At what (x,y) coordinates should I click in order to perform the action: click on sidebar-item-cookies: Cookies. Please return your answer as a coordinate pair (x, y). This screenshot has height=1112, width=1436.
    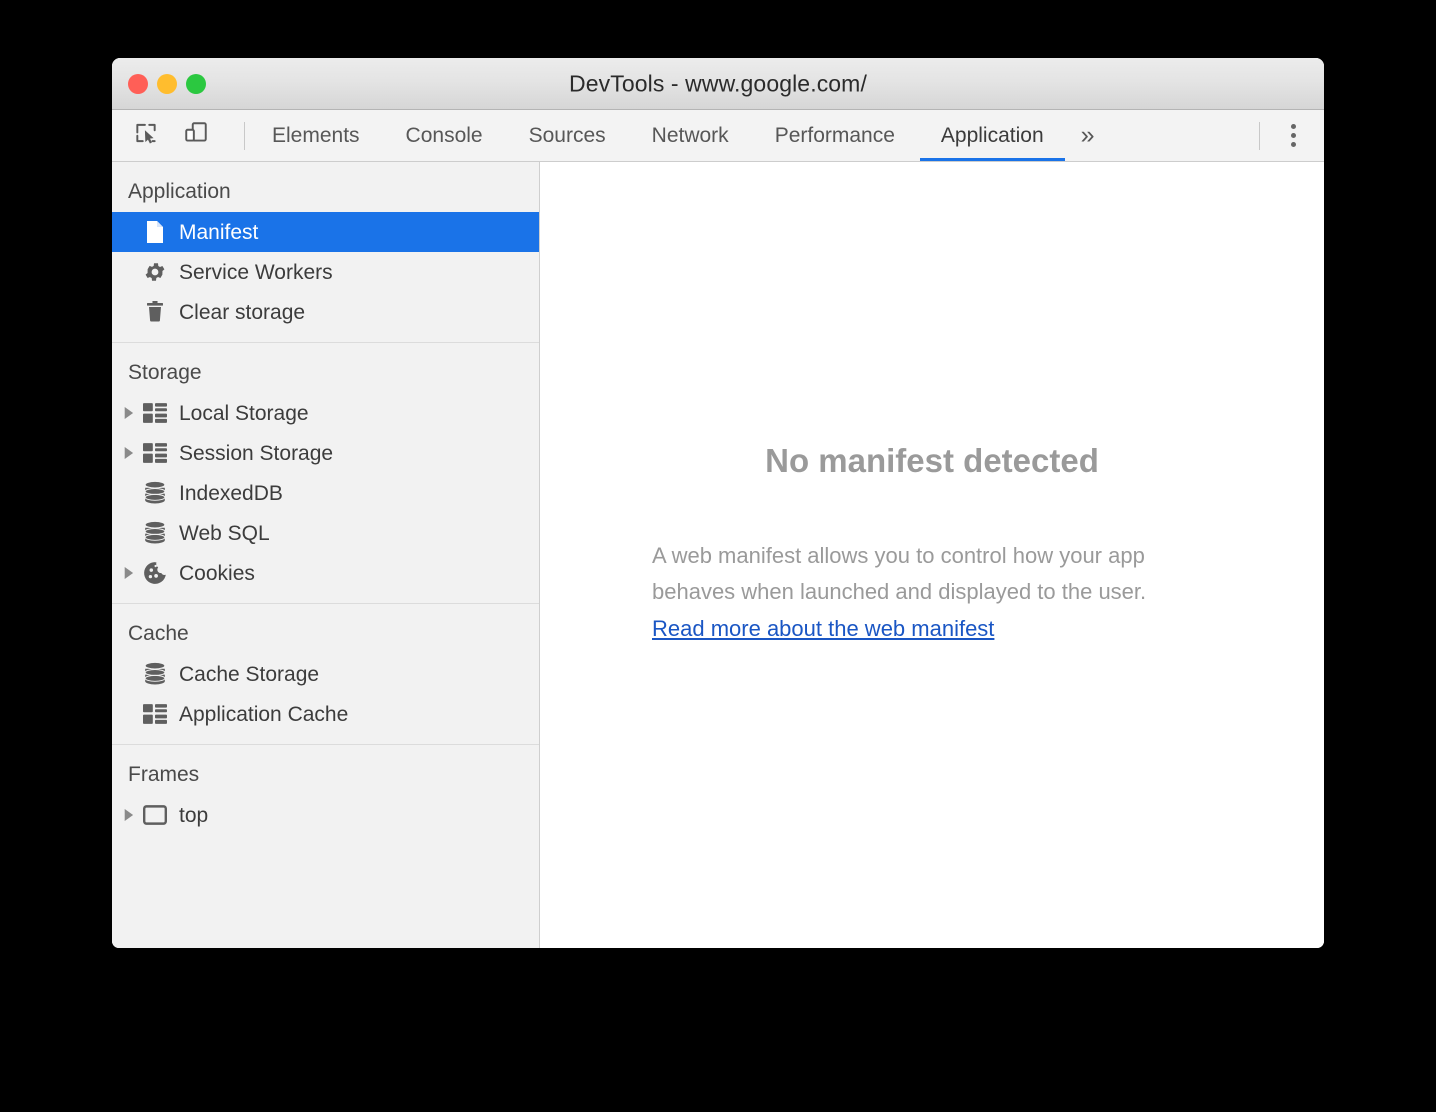
    Looking at the image, I should click on (325, 573).